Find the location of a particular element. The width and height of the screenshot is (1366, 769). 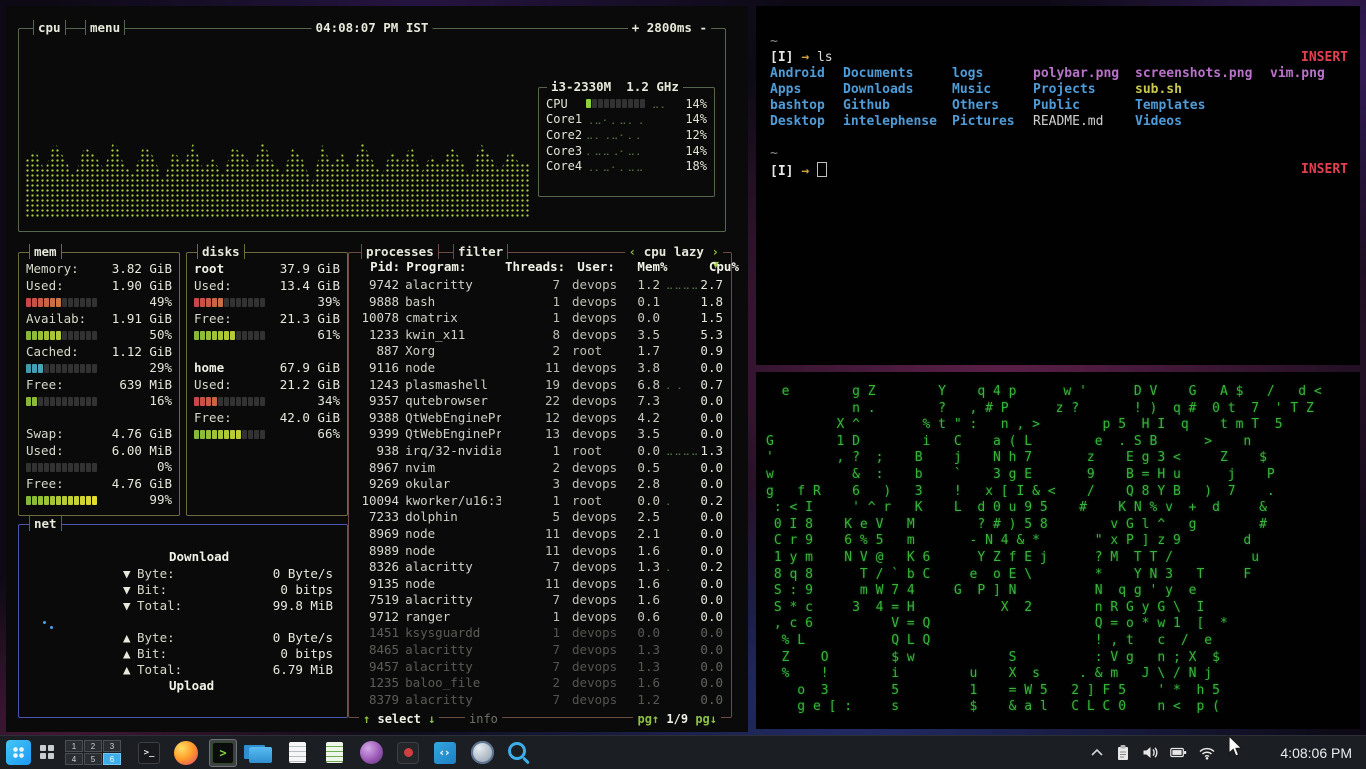

process-row: 887 Xorg 2 root 1.7 0.9 is located at coordinates (540, 351).